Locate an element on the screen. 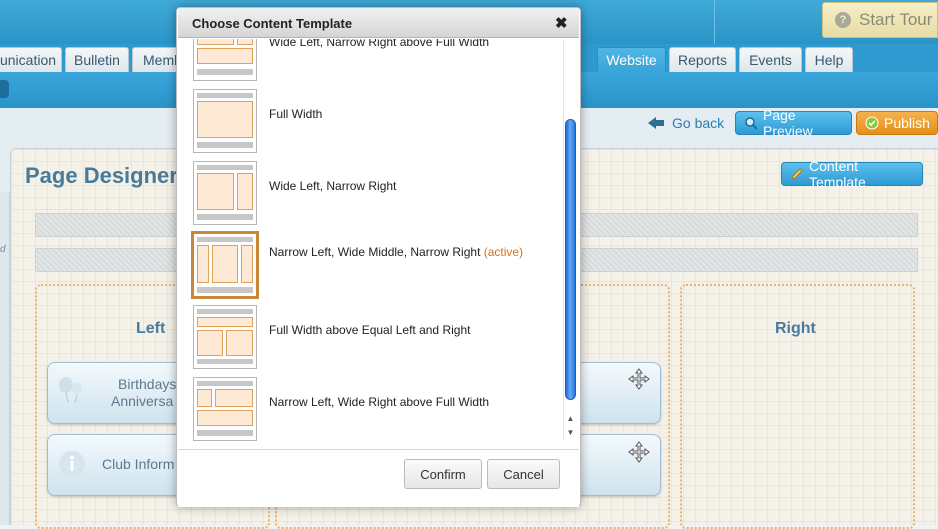 This screenshot has width=938, height=529. template-label: Full Width is located at coordinates (296, 114).